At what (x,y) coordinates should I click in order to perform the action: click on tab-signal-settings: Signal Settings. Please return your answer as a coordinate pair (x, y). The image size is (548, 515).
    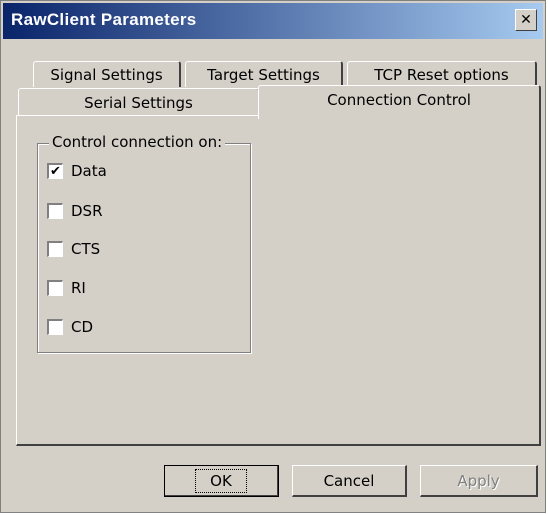
    Looking at the image, I should click on (107, 74).